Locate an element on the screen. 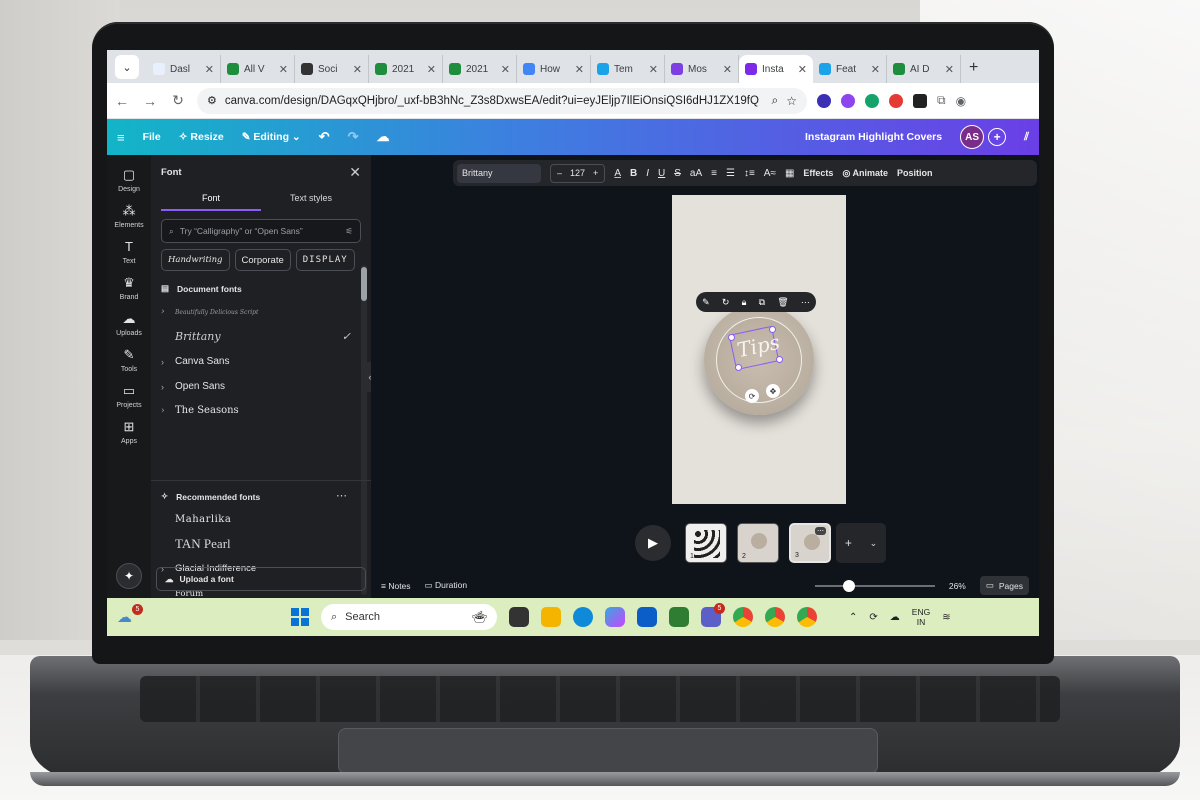  browser-tab: Insta ✕ is located at coordinates (776, 69).